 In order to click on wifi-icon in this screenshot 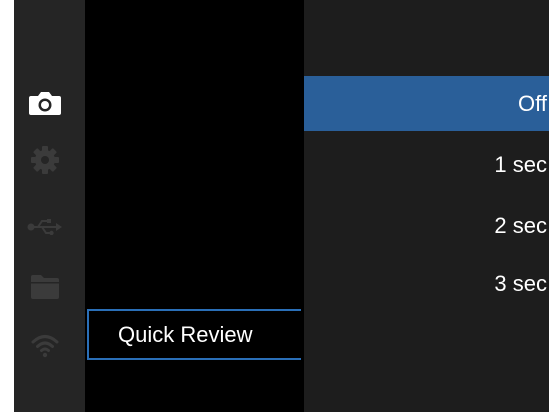, I will do `click(45, 345)`.